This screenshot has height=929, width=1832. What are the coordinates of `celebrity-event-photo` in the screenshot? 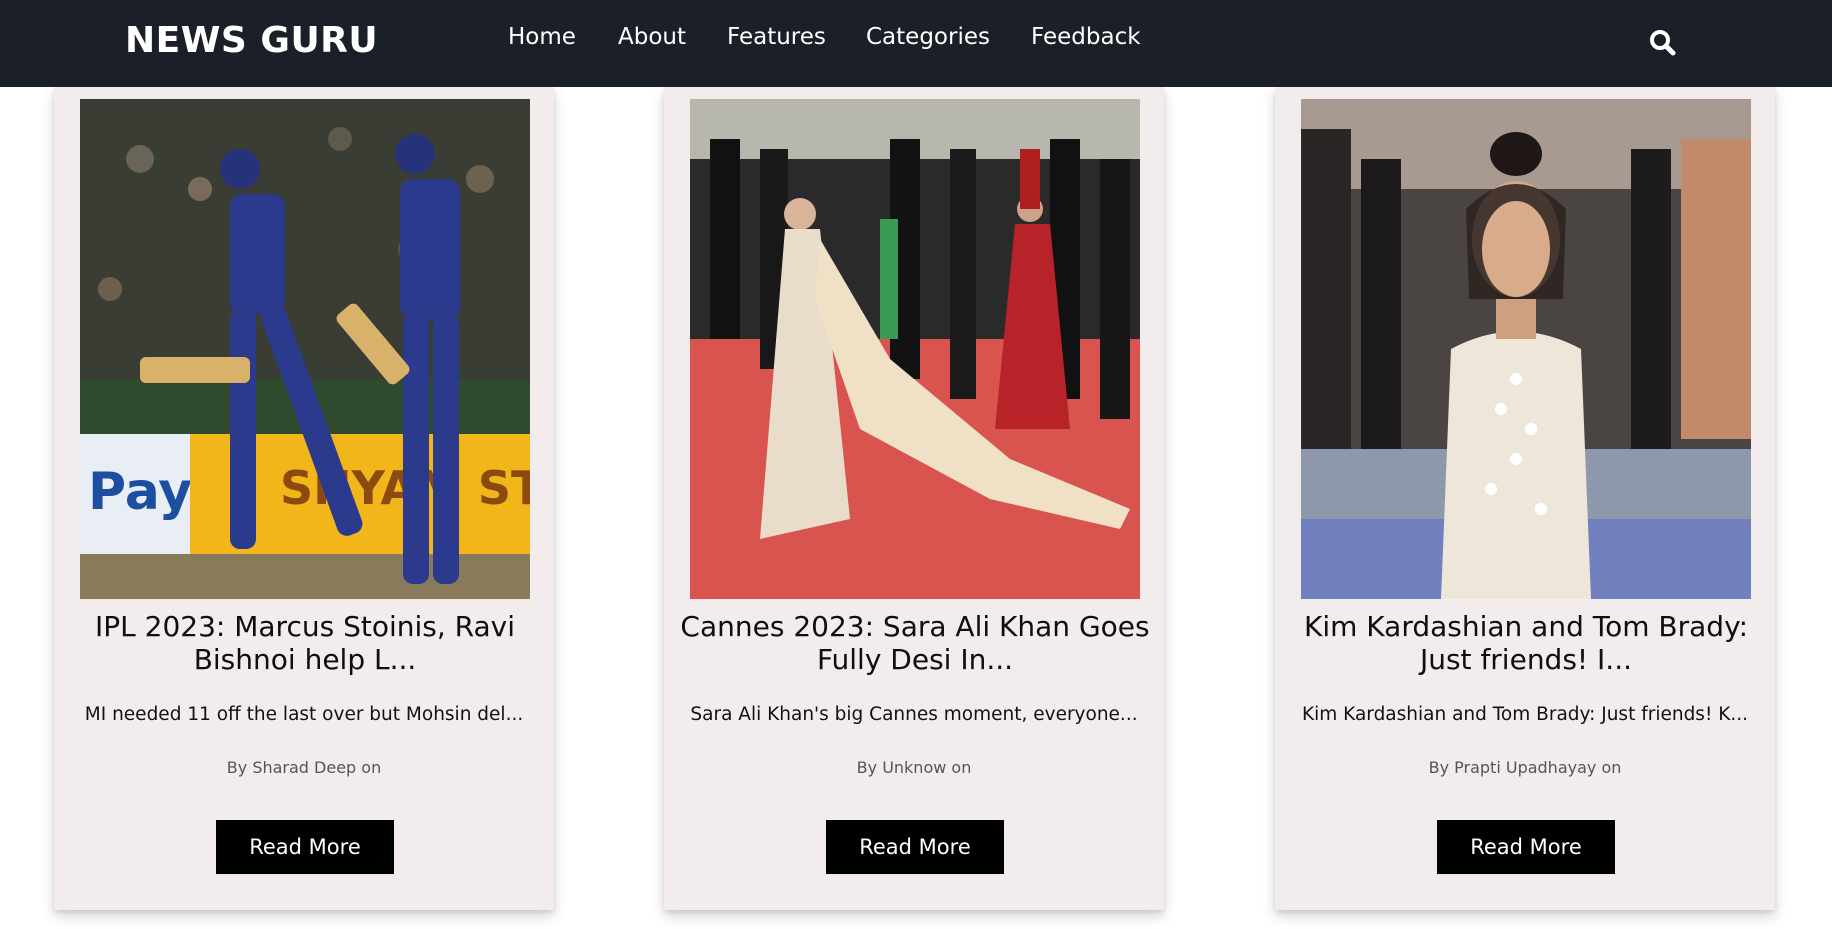 It's located at (1526, 349).